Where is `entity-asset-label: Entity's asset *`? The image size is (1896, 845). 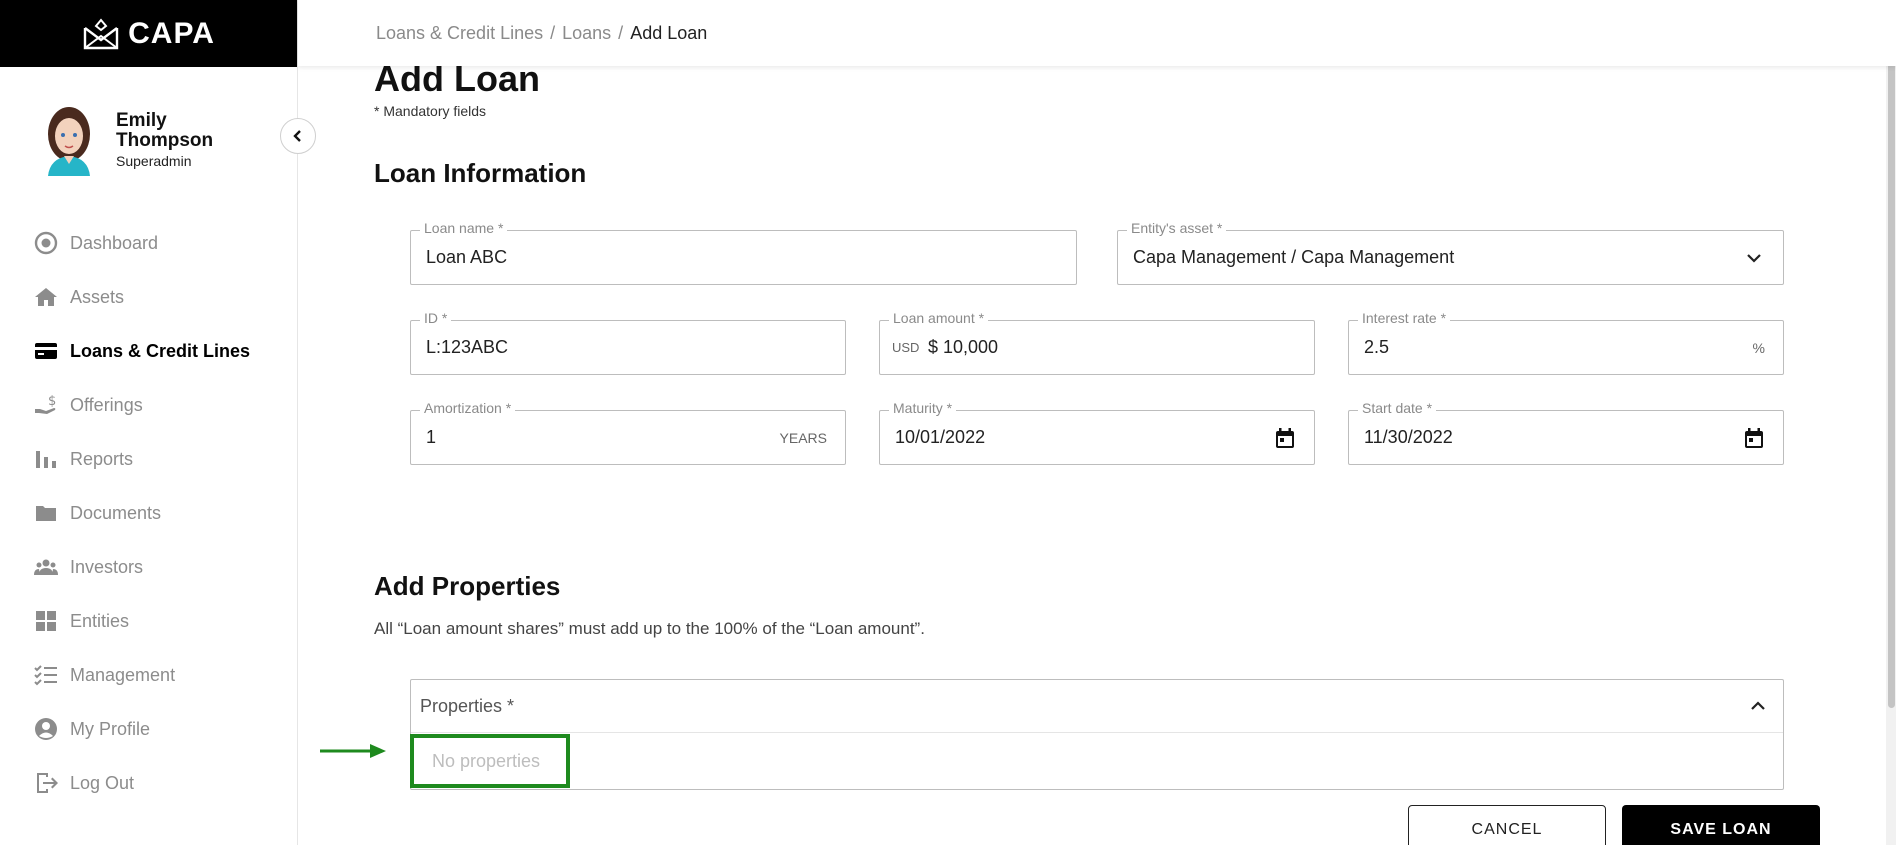 entity-asset-label: Entity's asset * is located at coordinates (1177, 228).